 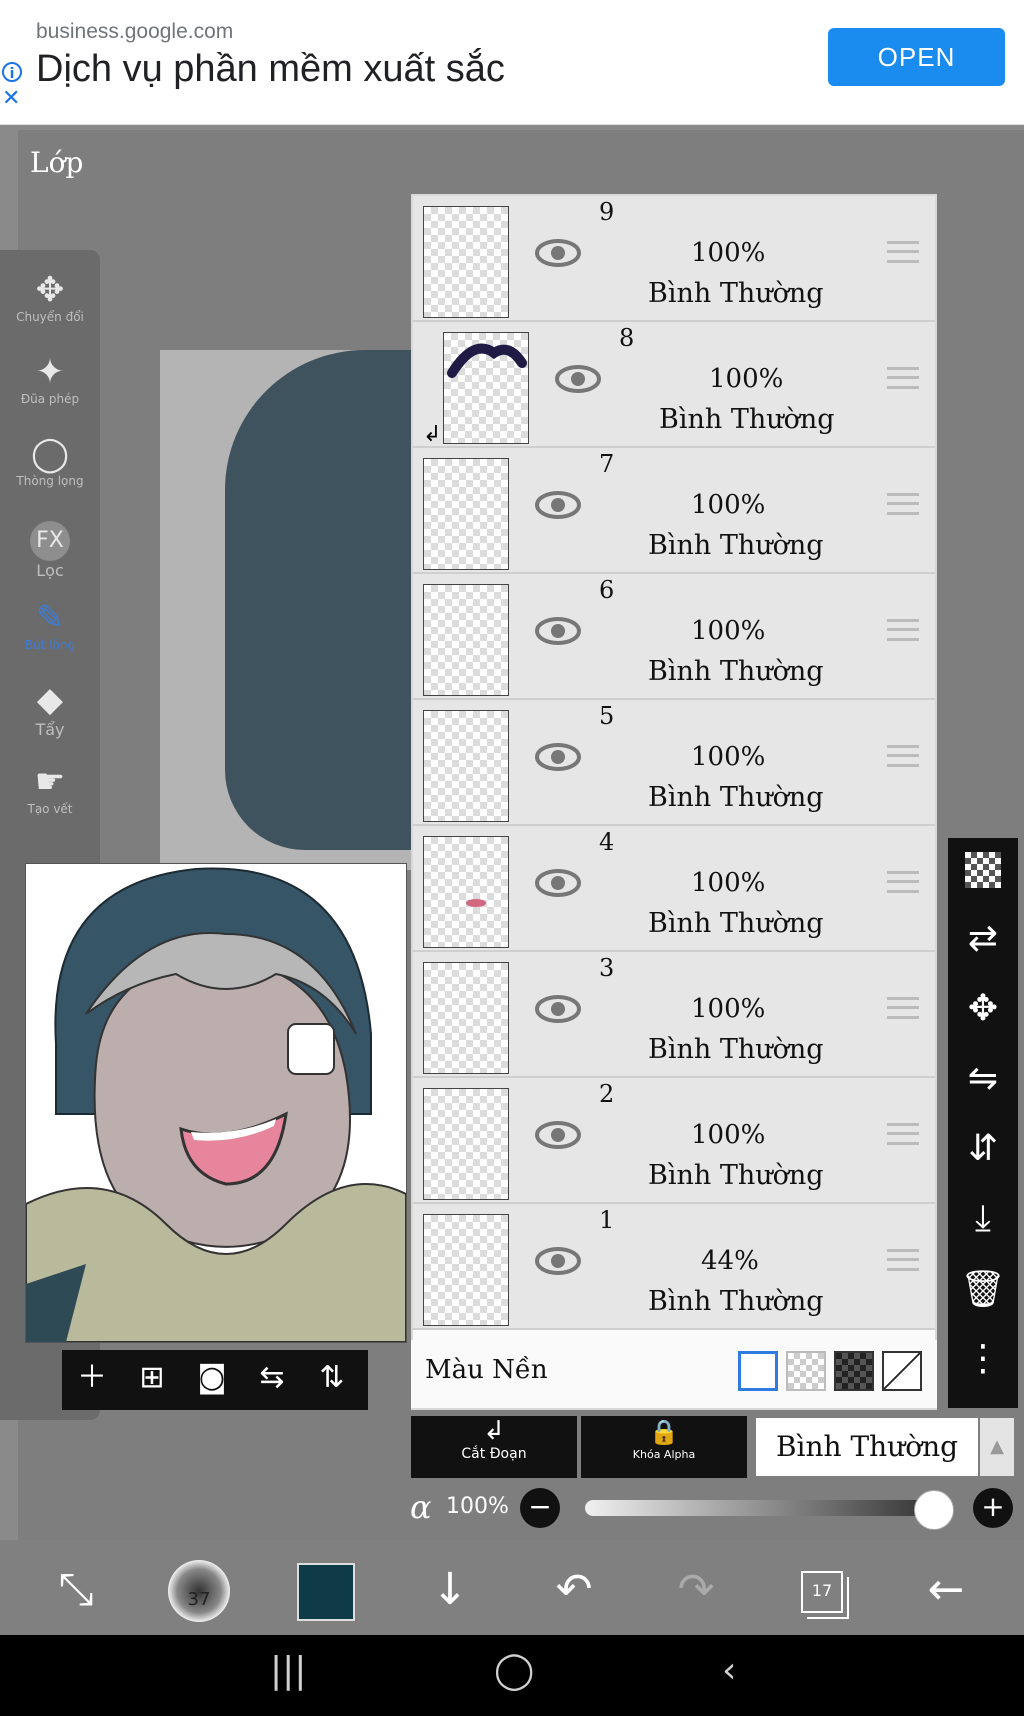 I want to click on tool-eraser: ◆ Tẩy, so click(x=50, y=709).